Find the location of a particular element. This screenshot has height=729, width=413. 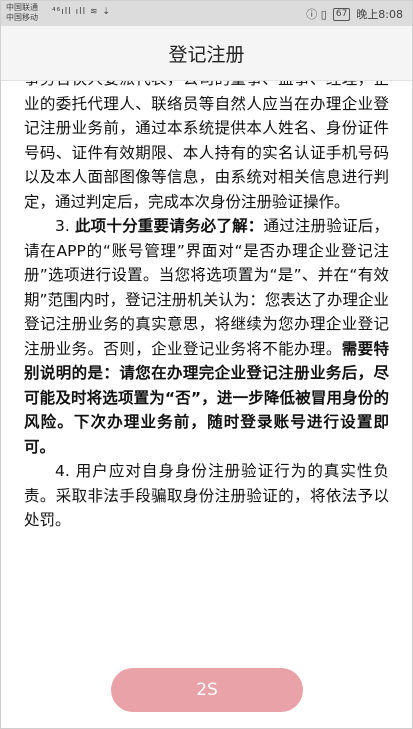

paragraph-2-number: 3. is located at coordinates (65, 226).